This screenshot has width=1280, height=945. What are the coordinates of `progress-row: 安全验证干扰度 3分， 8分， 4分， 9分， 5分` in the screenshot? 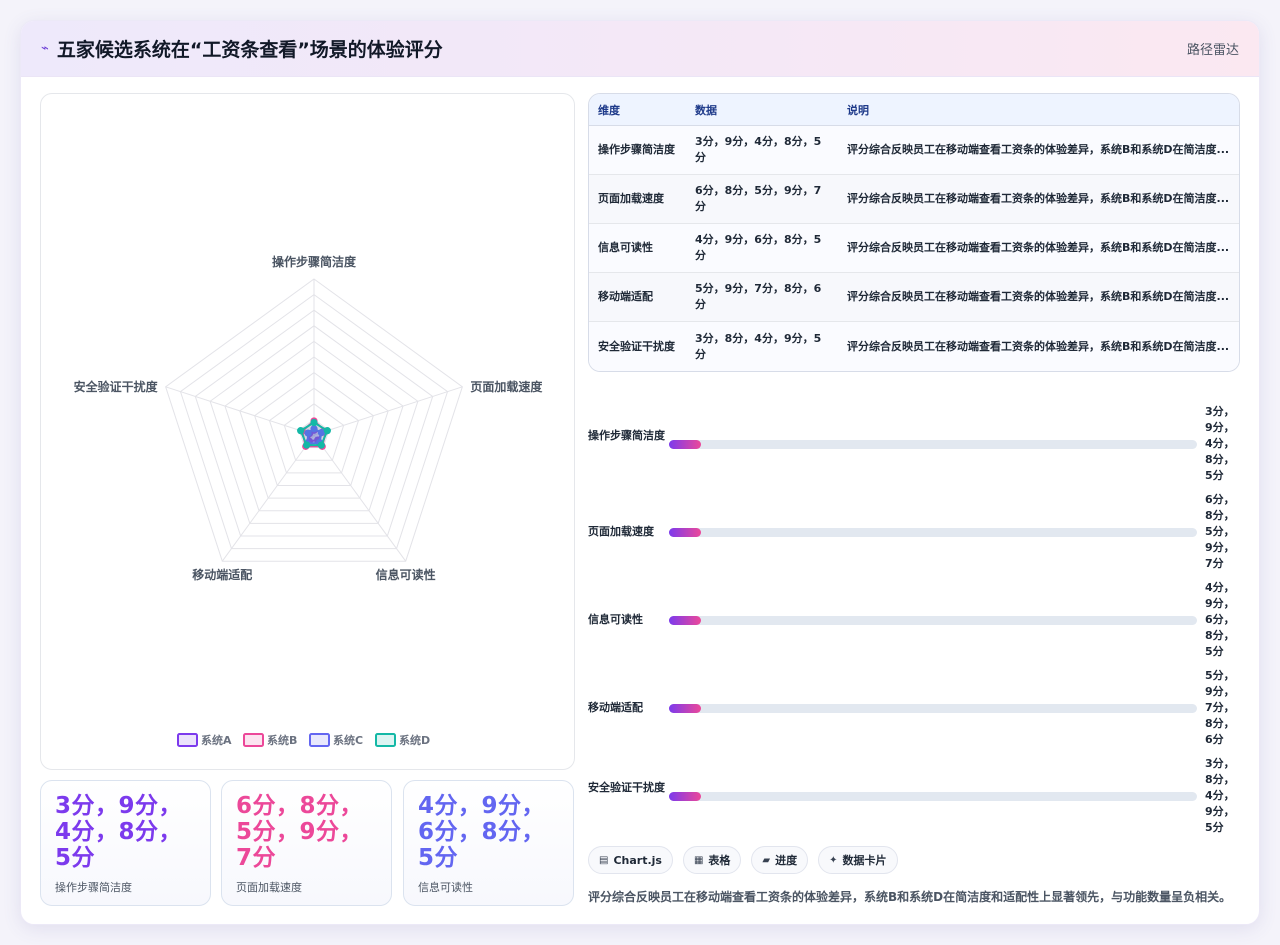 It's located at (914, 797).